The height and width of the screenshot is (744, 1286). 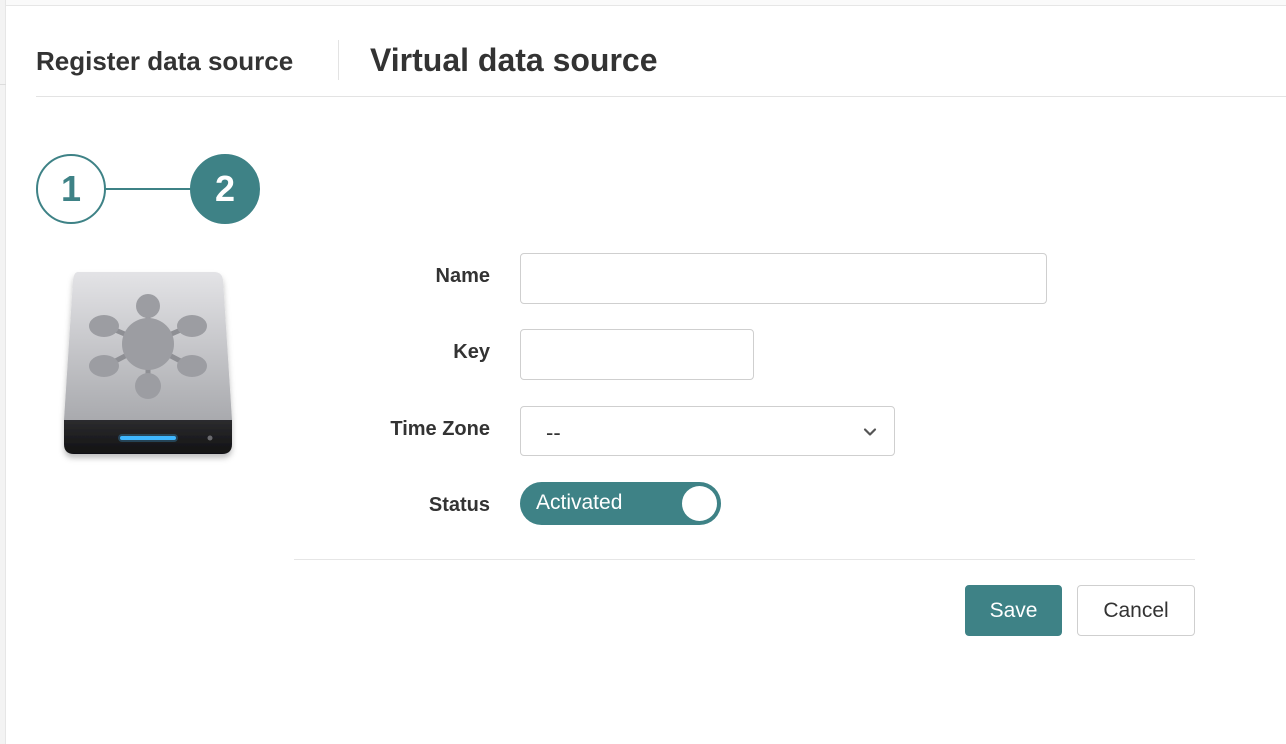 I want to click on page-header: Register data source Virtual data source, so click(x=661, y=68).